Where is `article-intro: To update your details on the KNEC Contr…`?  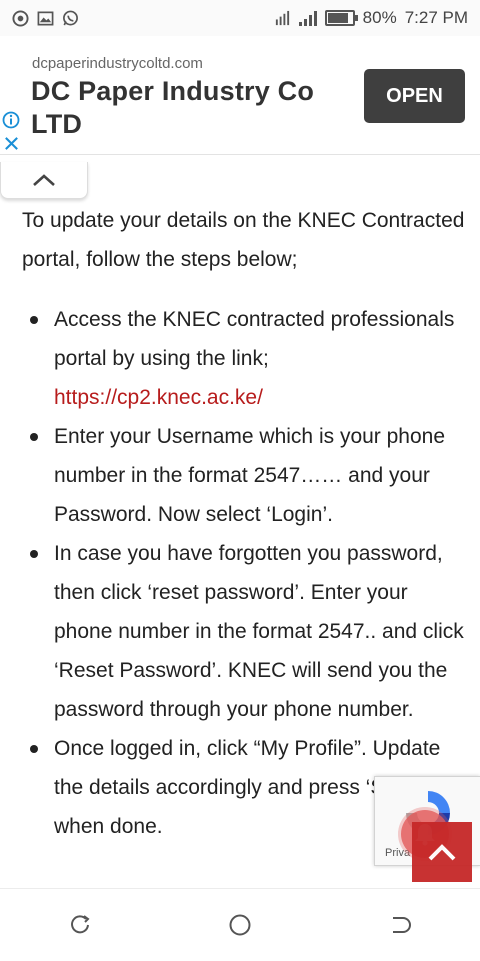 article-intro: To update your details on the KNEC Contr… is located at coordinates (243, 240).